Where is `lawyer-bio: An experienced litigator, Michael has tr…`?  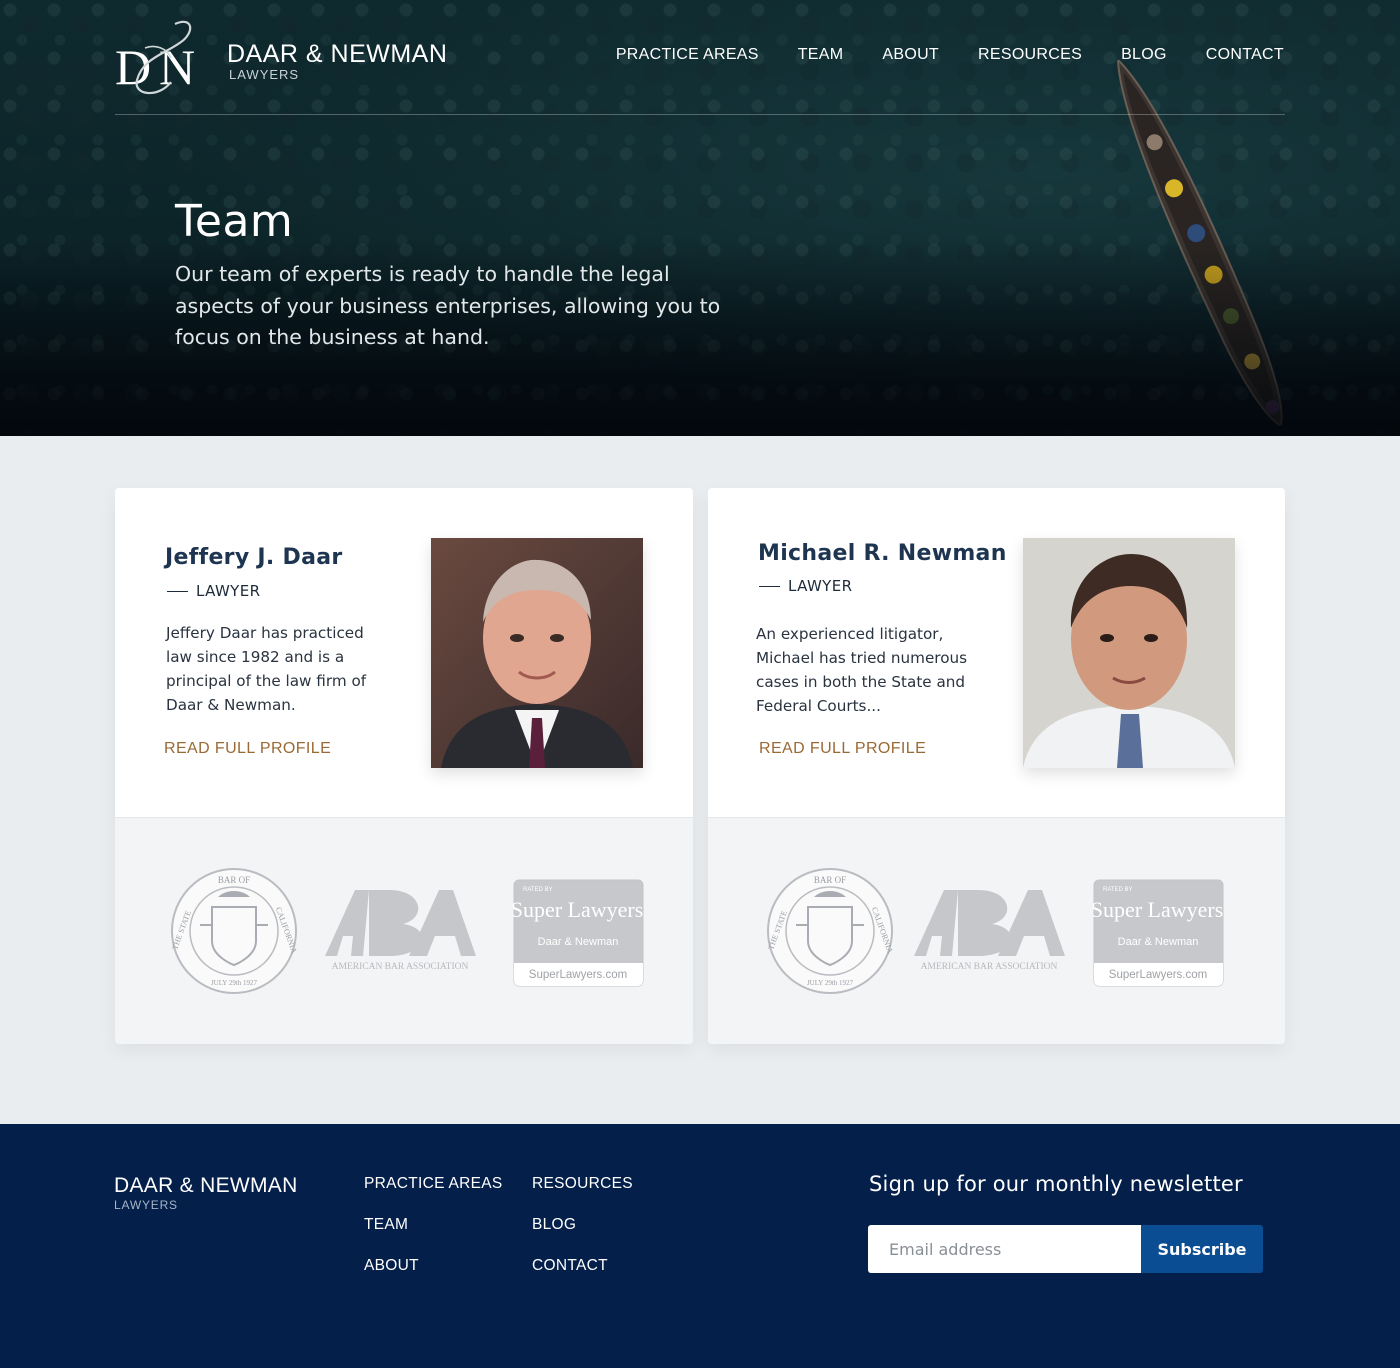 lawyer-bio: An experienced litigator, Michael has tr… is located at coordinates (862, 670).